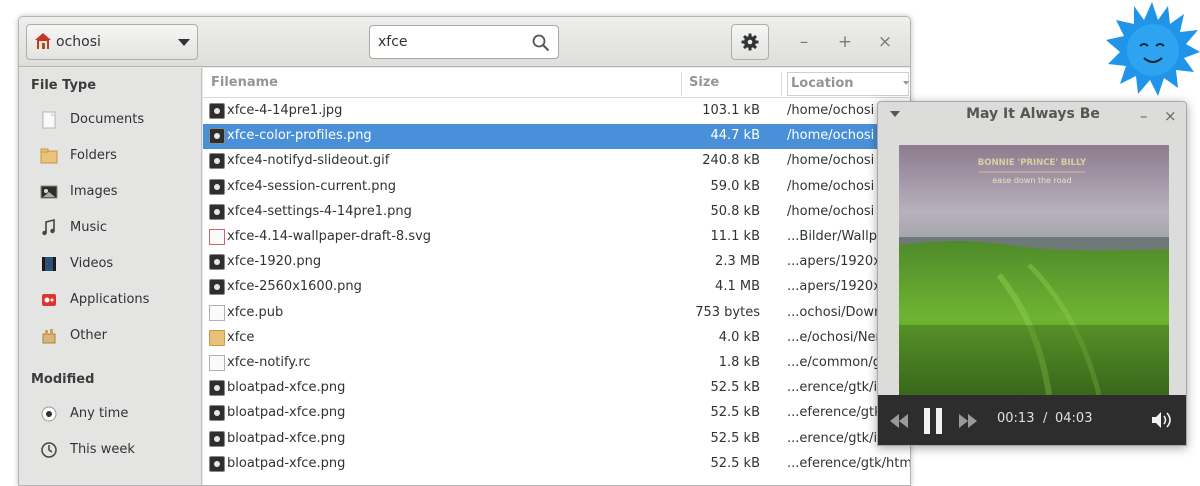 This screenshot has height=486, width=1200. I want to click on clock-icon, so click(49, 450).